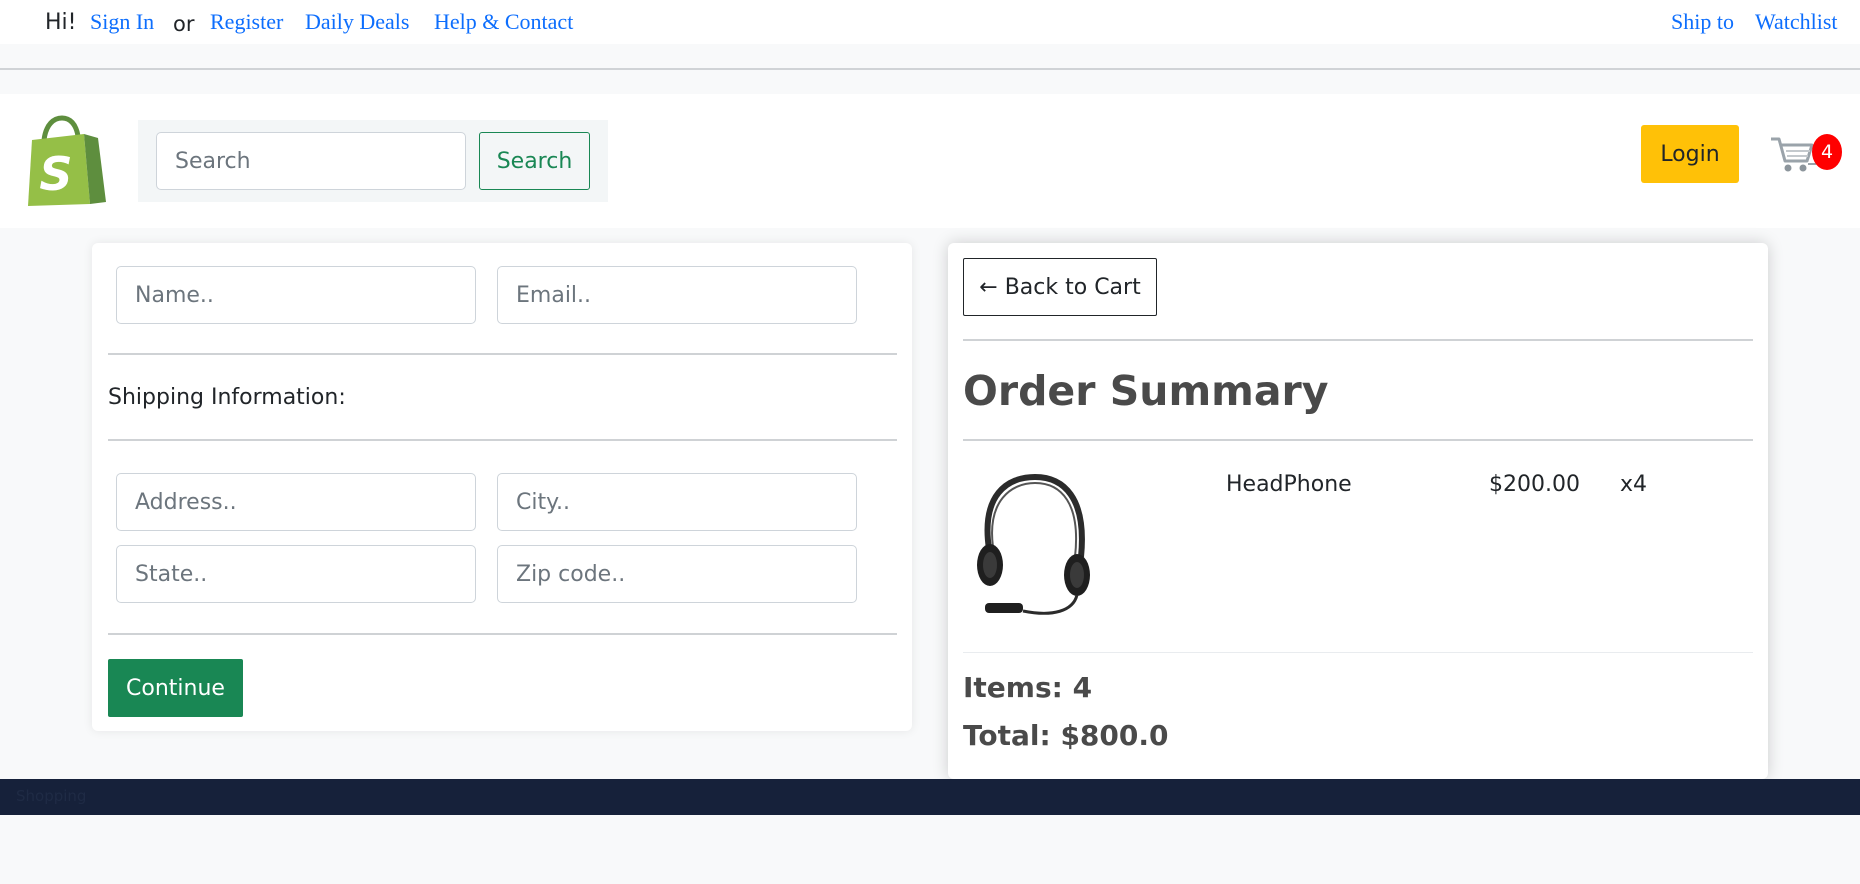  I want to click on item-name: HeadPhone, so click(1289, 484).